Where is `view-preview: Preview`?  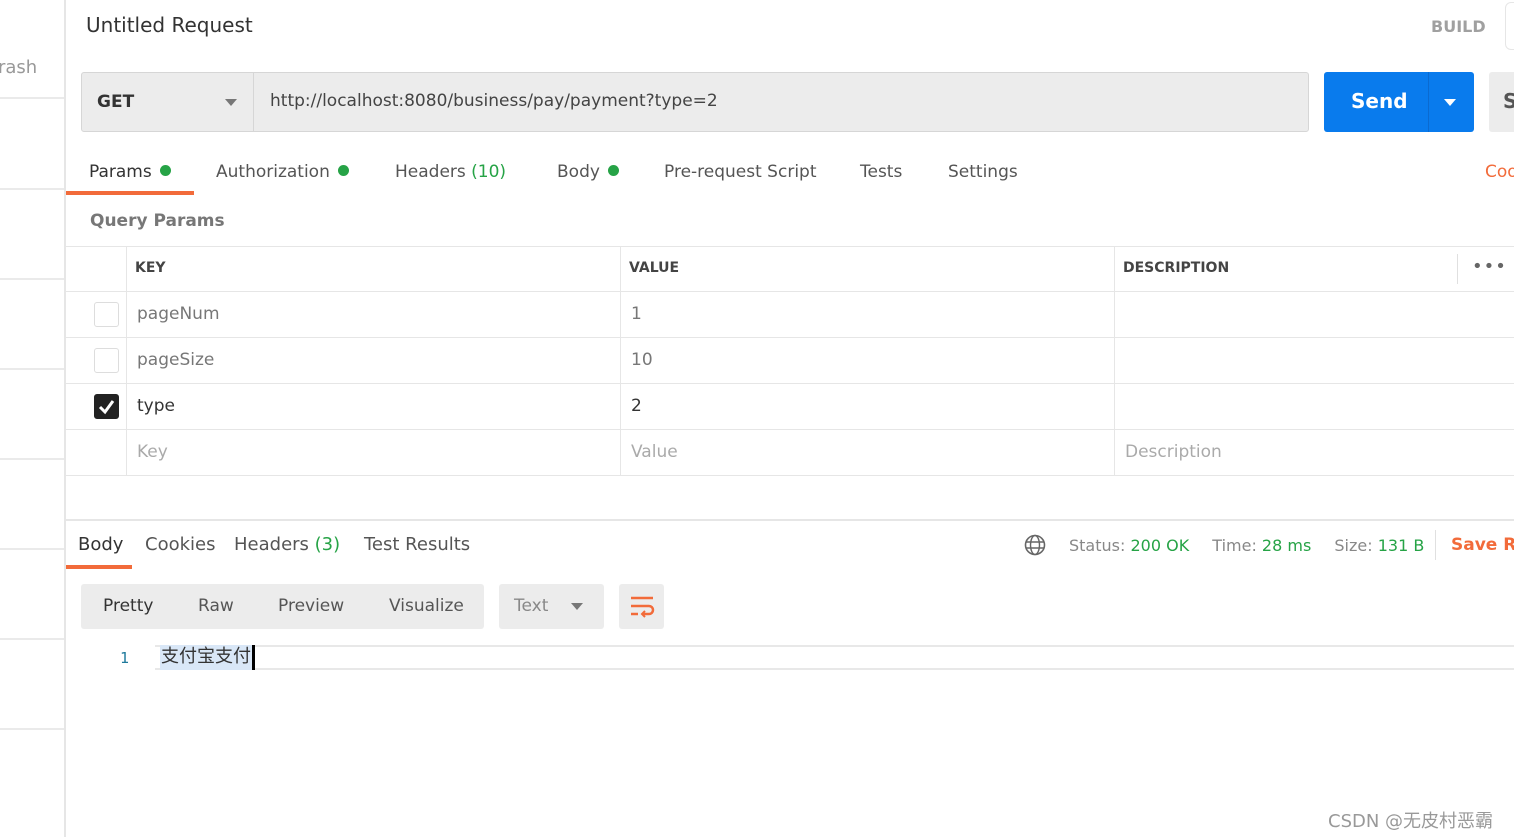
view-preview: Preview is located at coordinates (311, 606).